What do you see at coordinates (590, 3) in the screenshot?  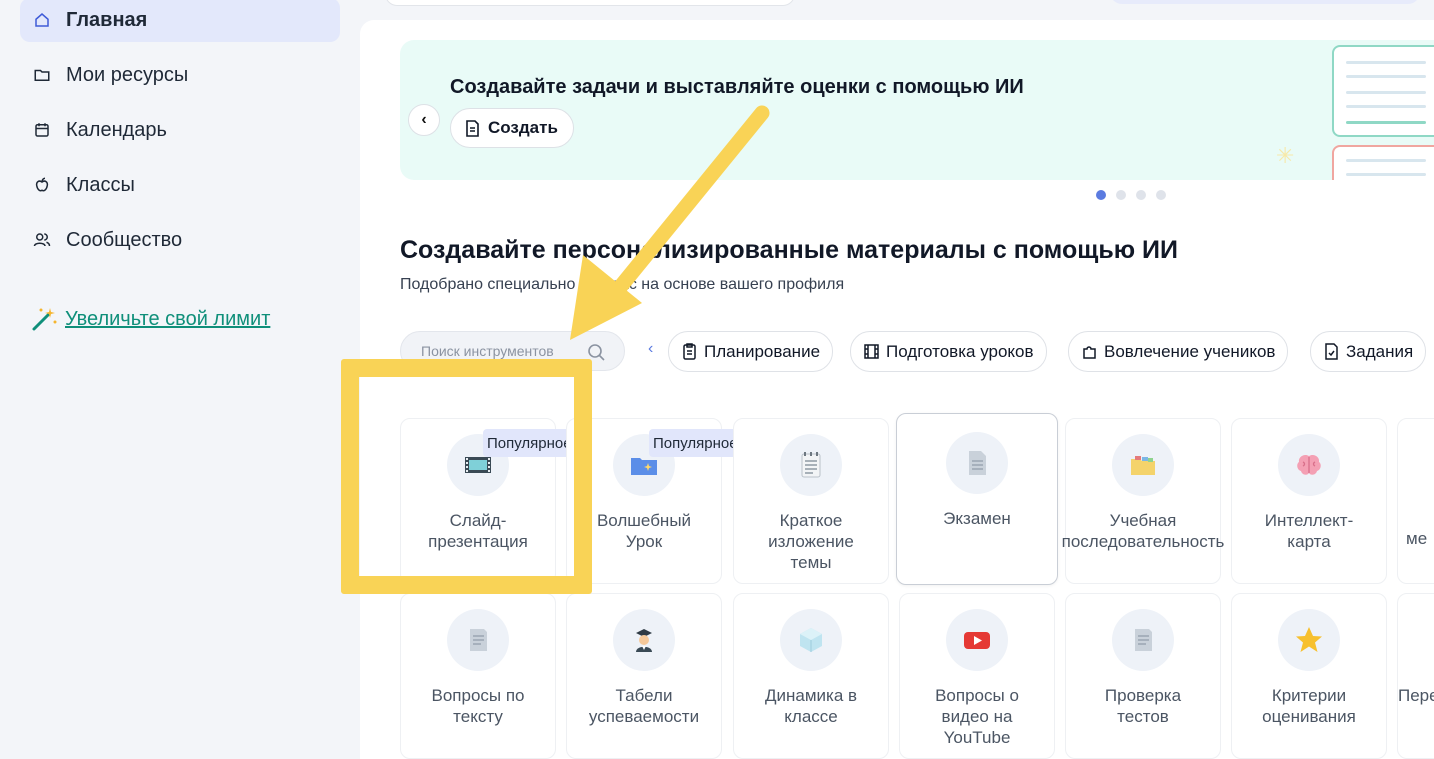 I see `top-search-bar` at bounding box center [590, 3].